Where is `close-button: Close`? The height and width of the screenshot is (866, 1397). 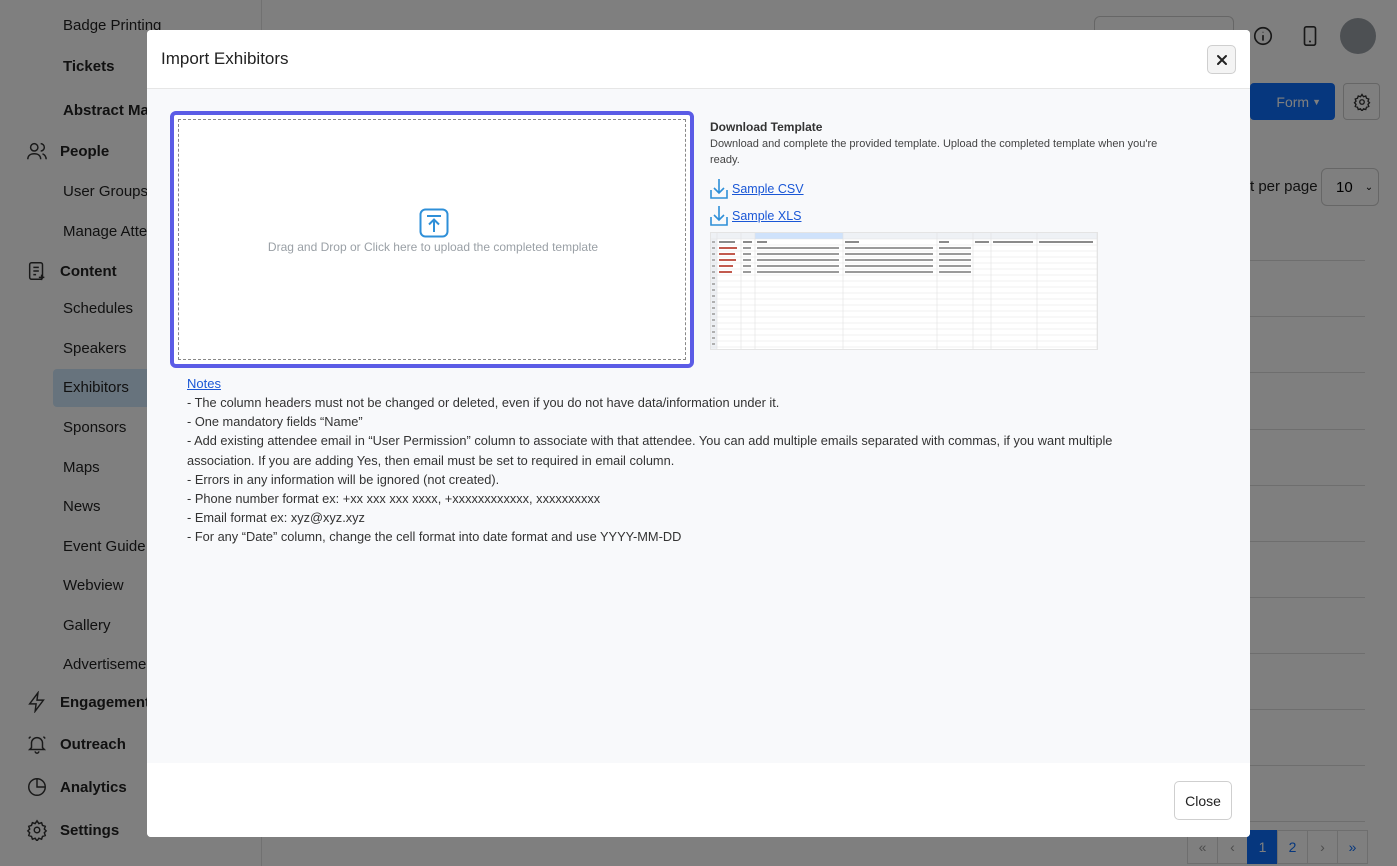 close-button: Close is located at coordinates (1203, 800).